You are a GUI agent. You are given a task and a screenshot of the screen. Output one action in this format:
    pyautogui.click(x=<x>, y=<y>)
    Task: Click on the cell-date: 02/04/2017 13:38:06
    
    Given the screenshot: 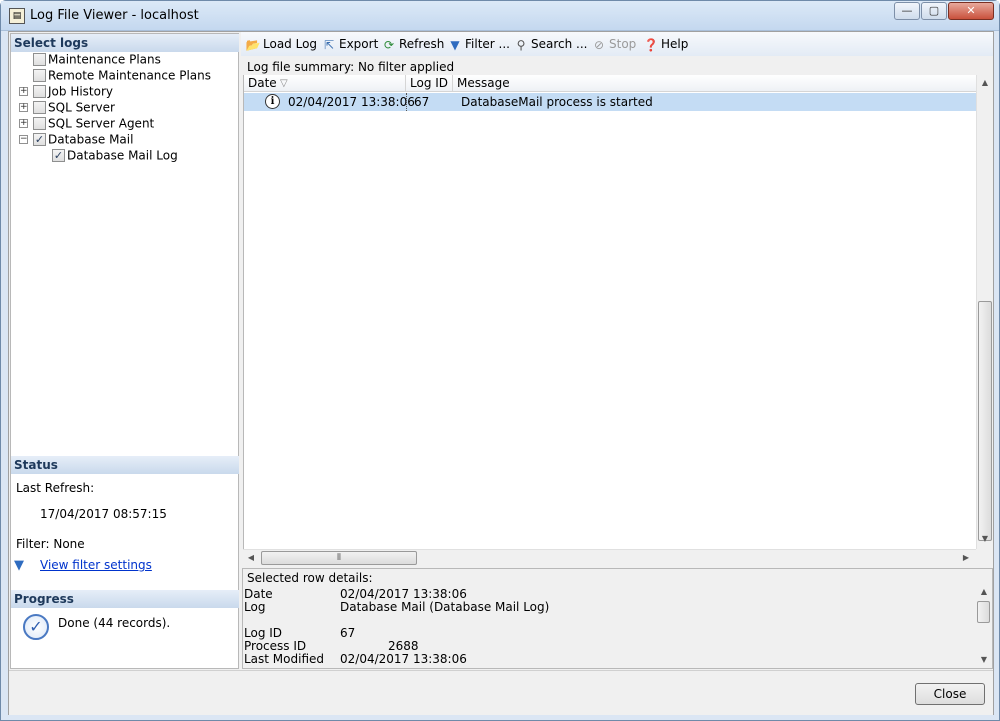 What is the action you would take?
    pyautogui.click(x=351, y=102)
    